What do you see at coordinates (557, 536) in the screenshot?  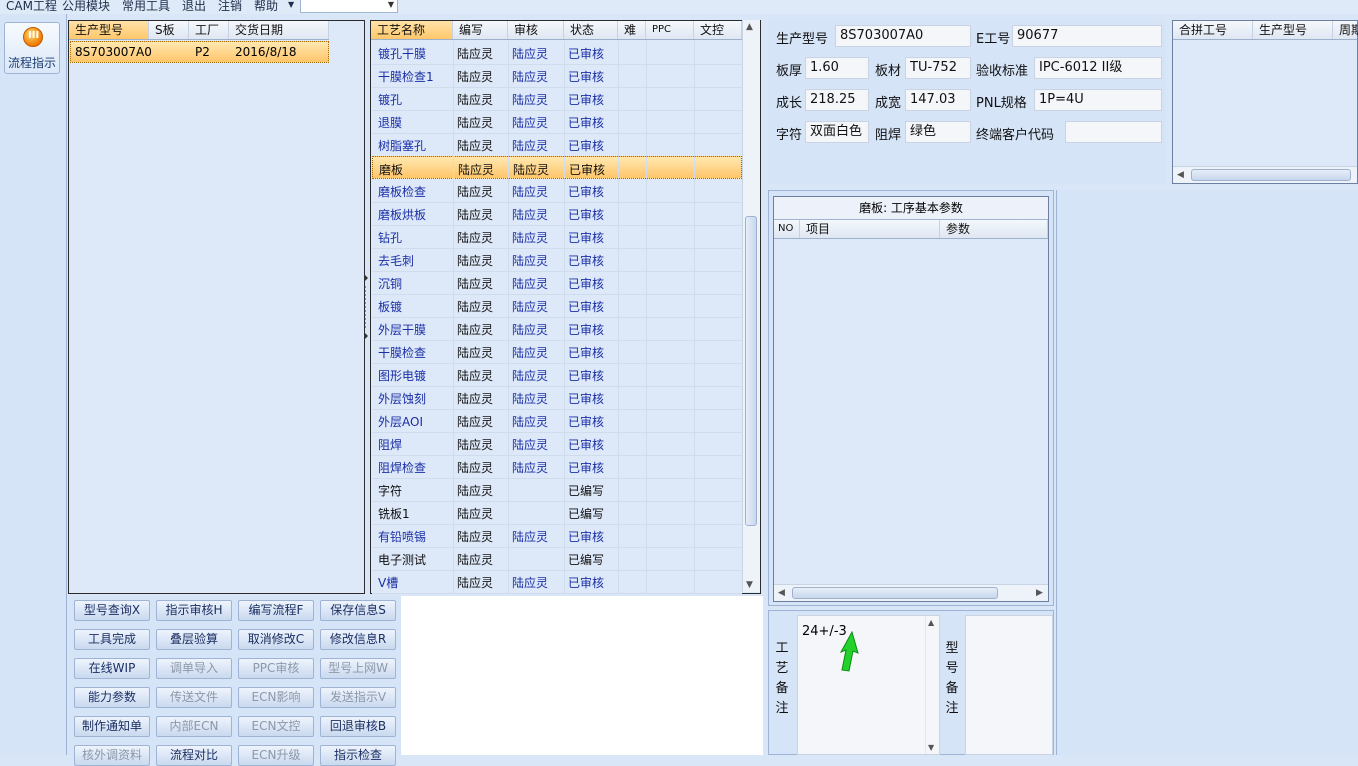 I see `table-row: 有铅喷锡 陆应灵 陆应灵 已审核` at bounding box center [557, 536].